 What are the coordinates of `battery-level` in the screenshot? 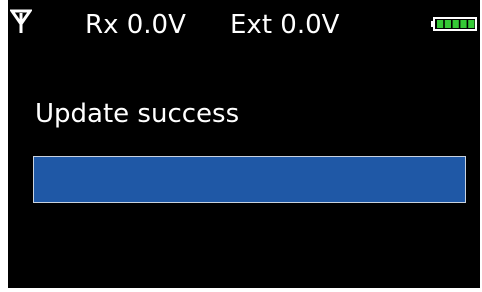 It's located at (456, 24).